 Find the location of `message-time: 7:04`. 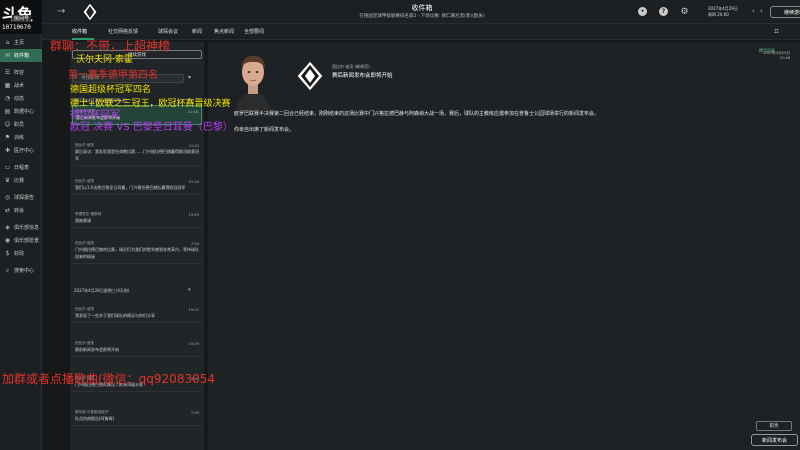

message-time: 7:04 is located at coordinates (194, 244).